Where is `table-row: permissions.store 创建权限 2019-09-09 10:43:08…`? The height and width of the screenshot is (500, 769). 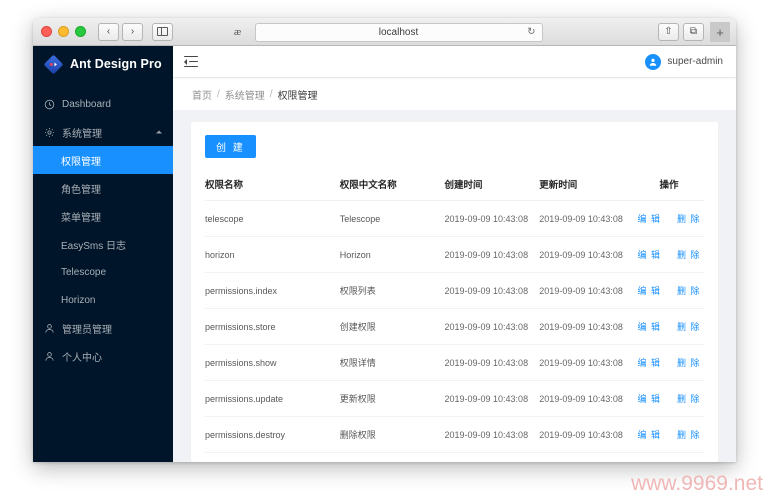
table-row: permissions.store 创建权限 2019-09-09 10:43:08… is located at coordinates (454, 326).